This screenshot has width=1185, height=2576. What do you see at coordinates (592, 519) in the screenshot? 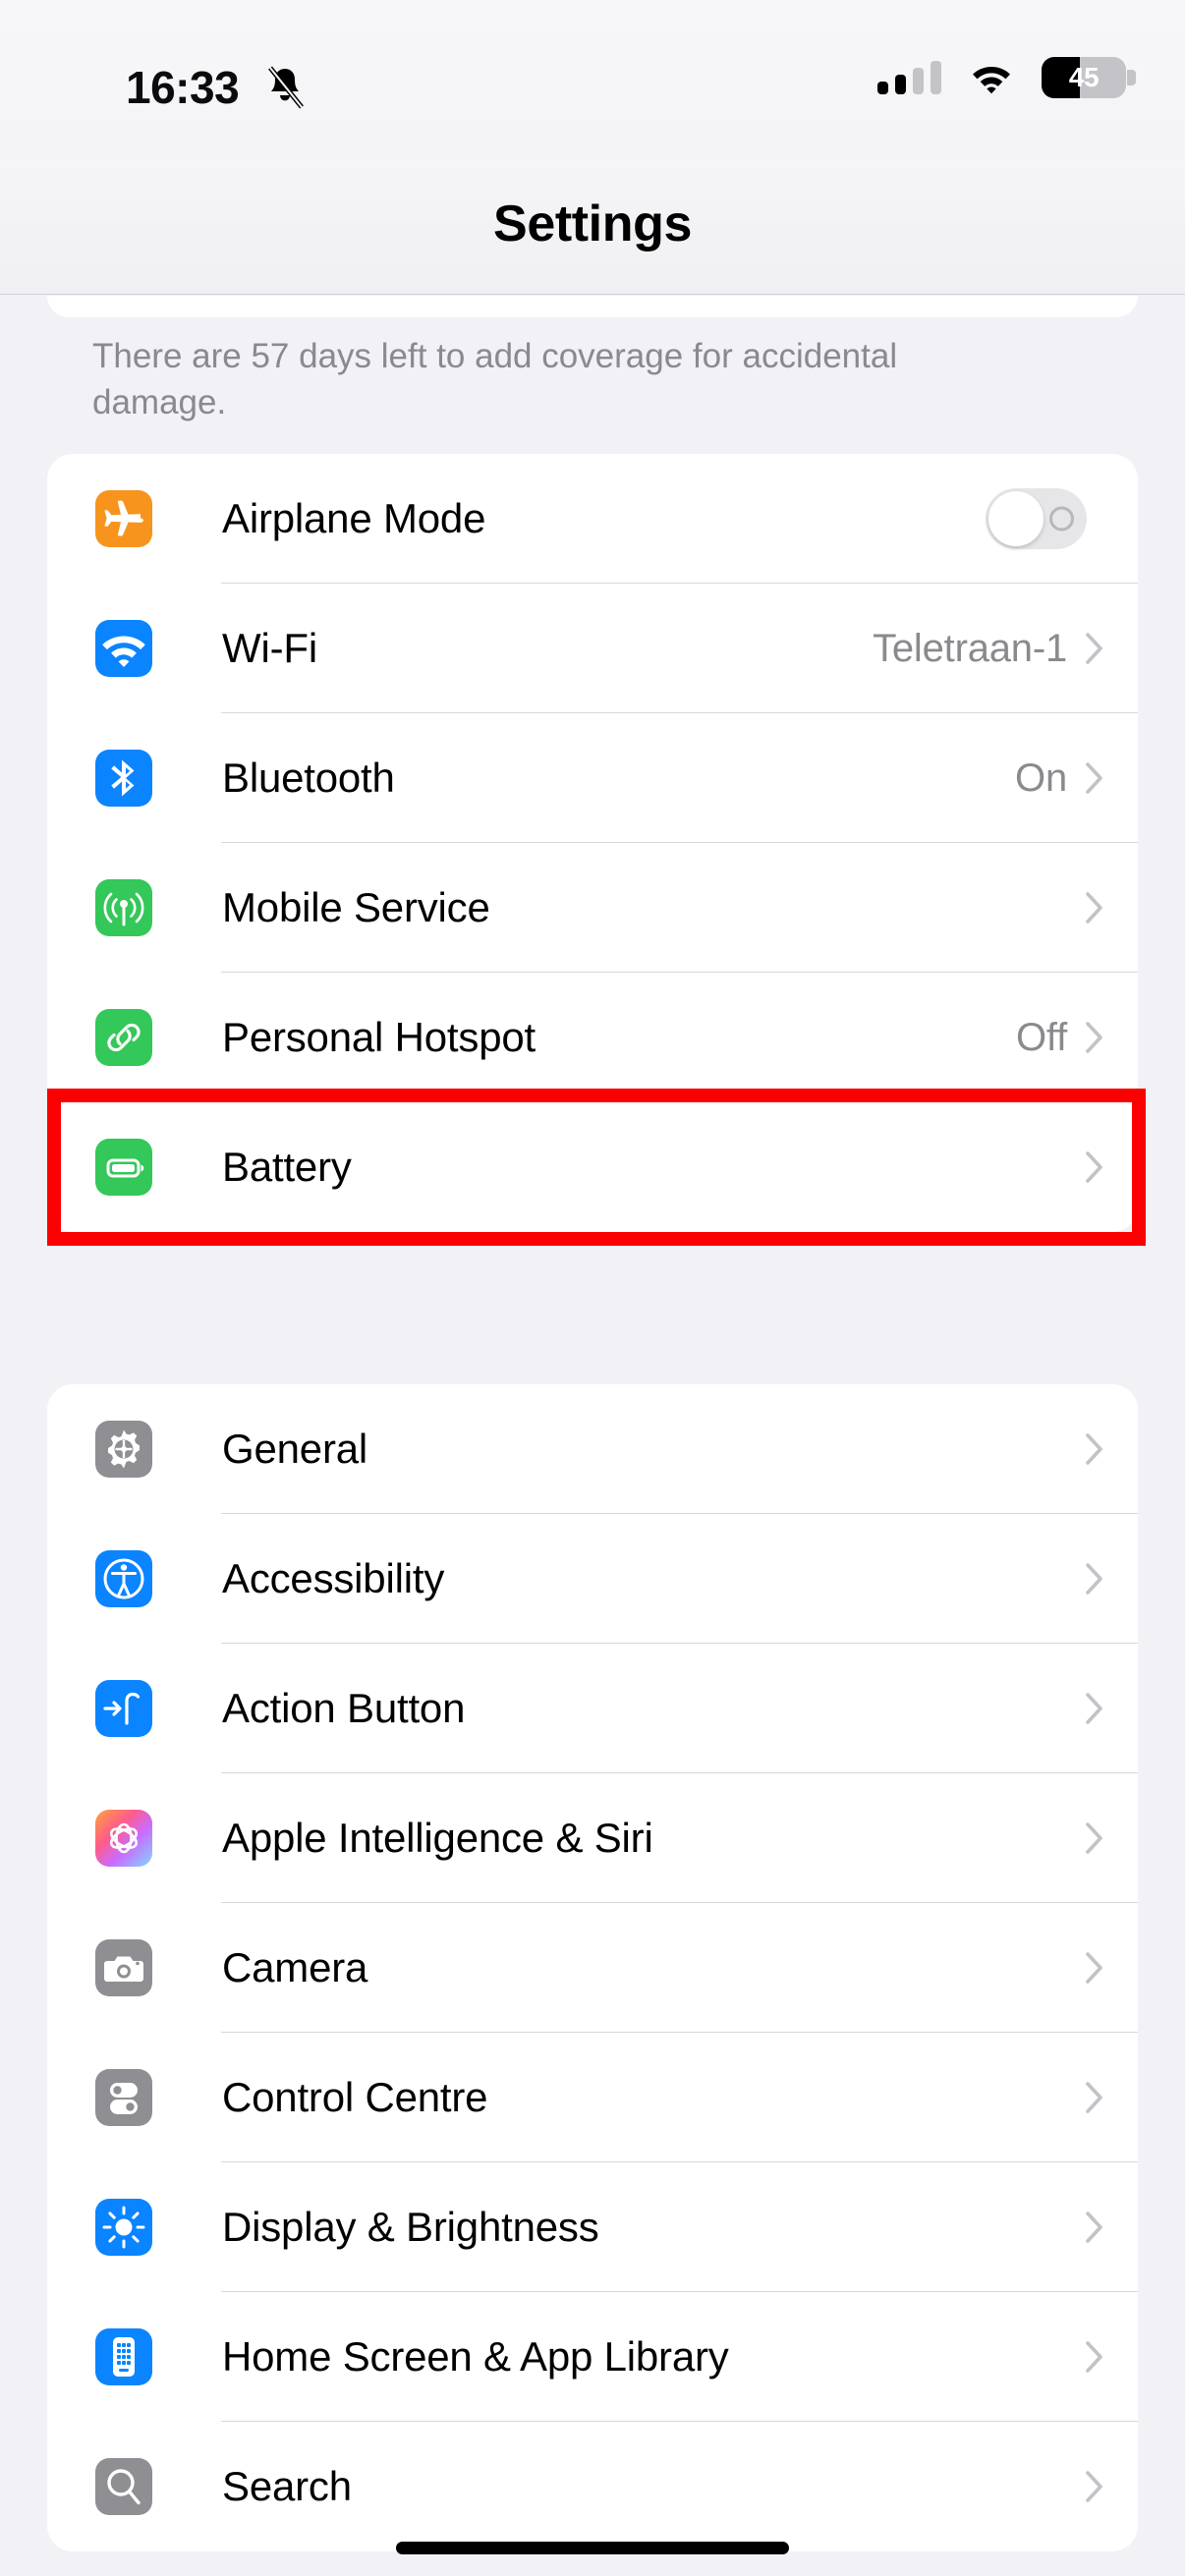
I see `settings-row-airplane-mode: Airplane Mode` at bounding box center [592, 519].